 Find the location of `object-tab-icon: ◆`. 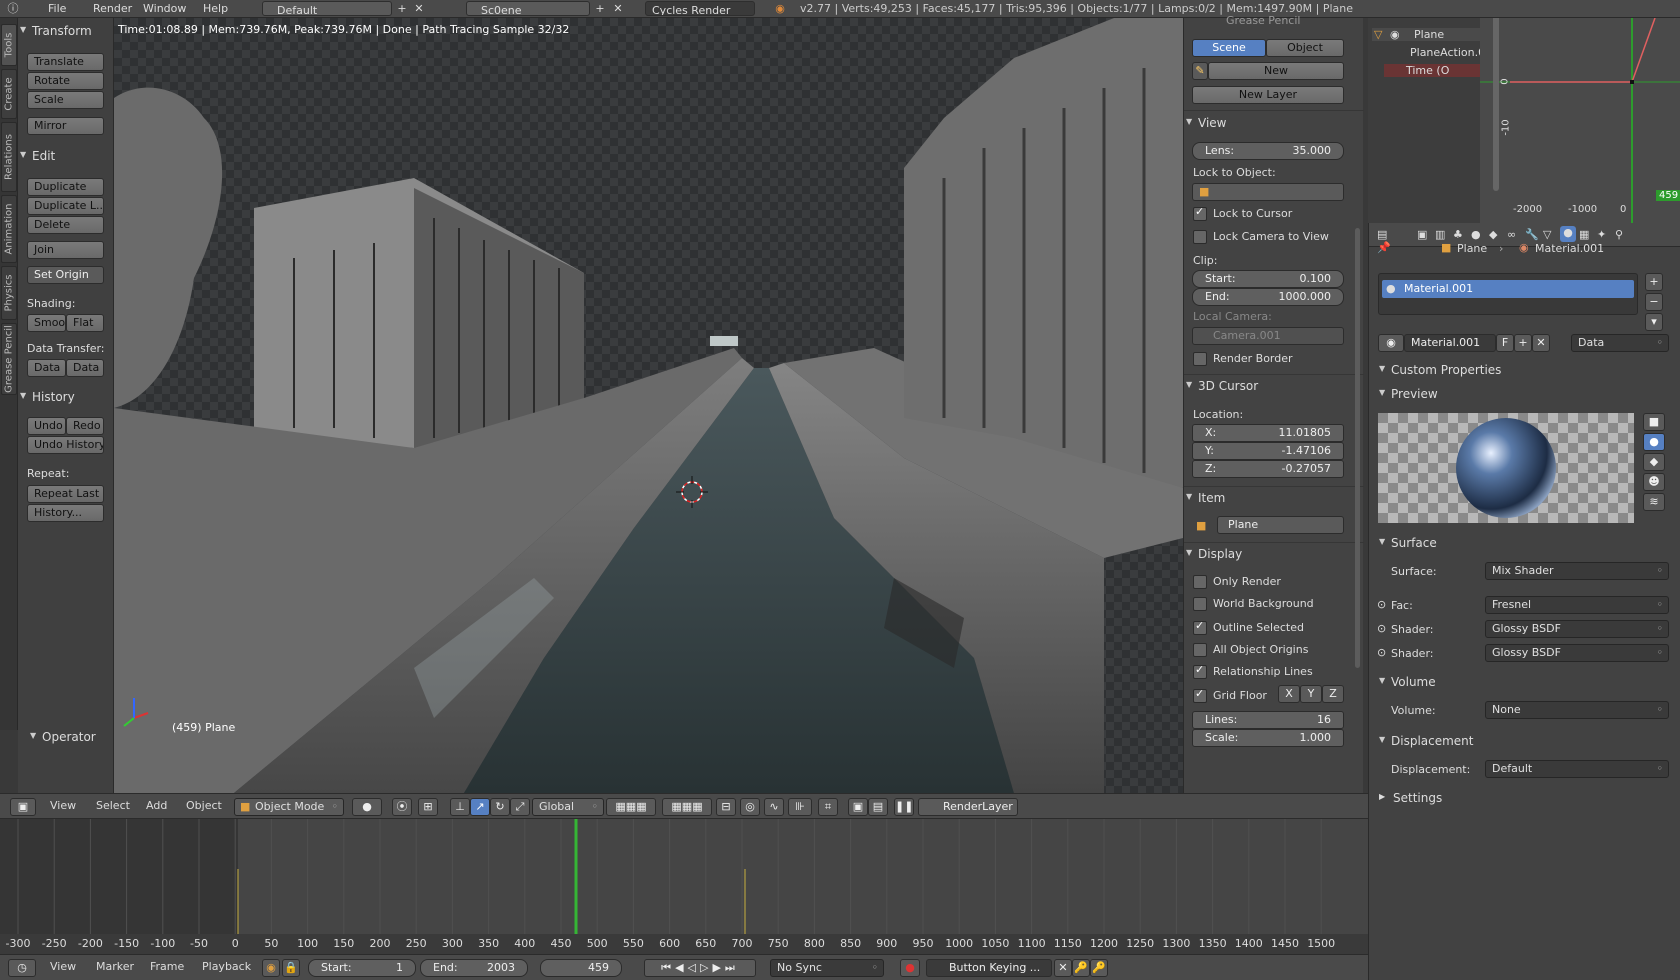

object-tab-icon: ◆ is located at coordinates (1493, 234).